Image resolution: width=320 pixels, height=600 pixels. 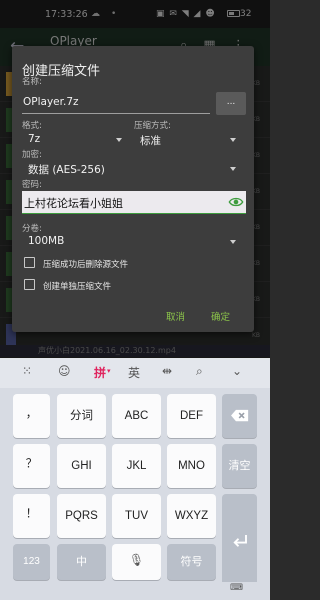 I want to click on ok-button: 确定, so click(x=220, y=316).